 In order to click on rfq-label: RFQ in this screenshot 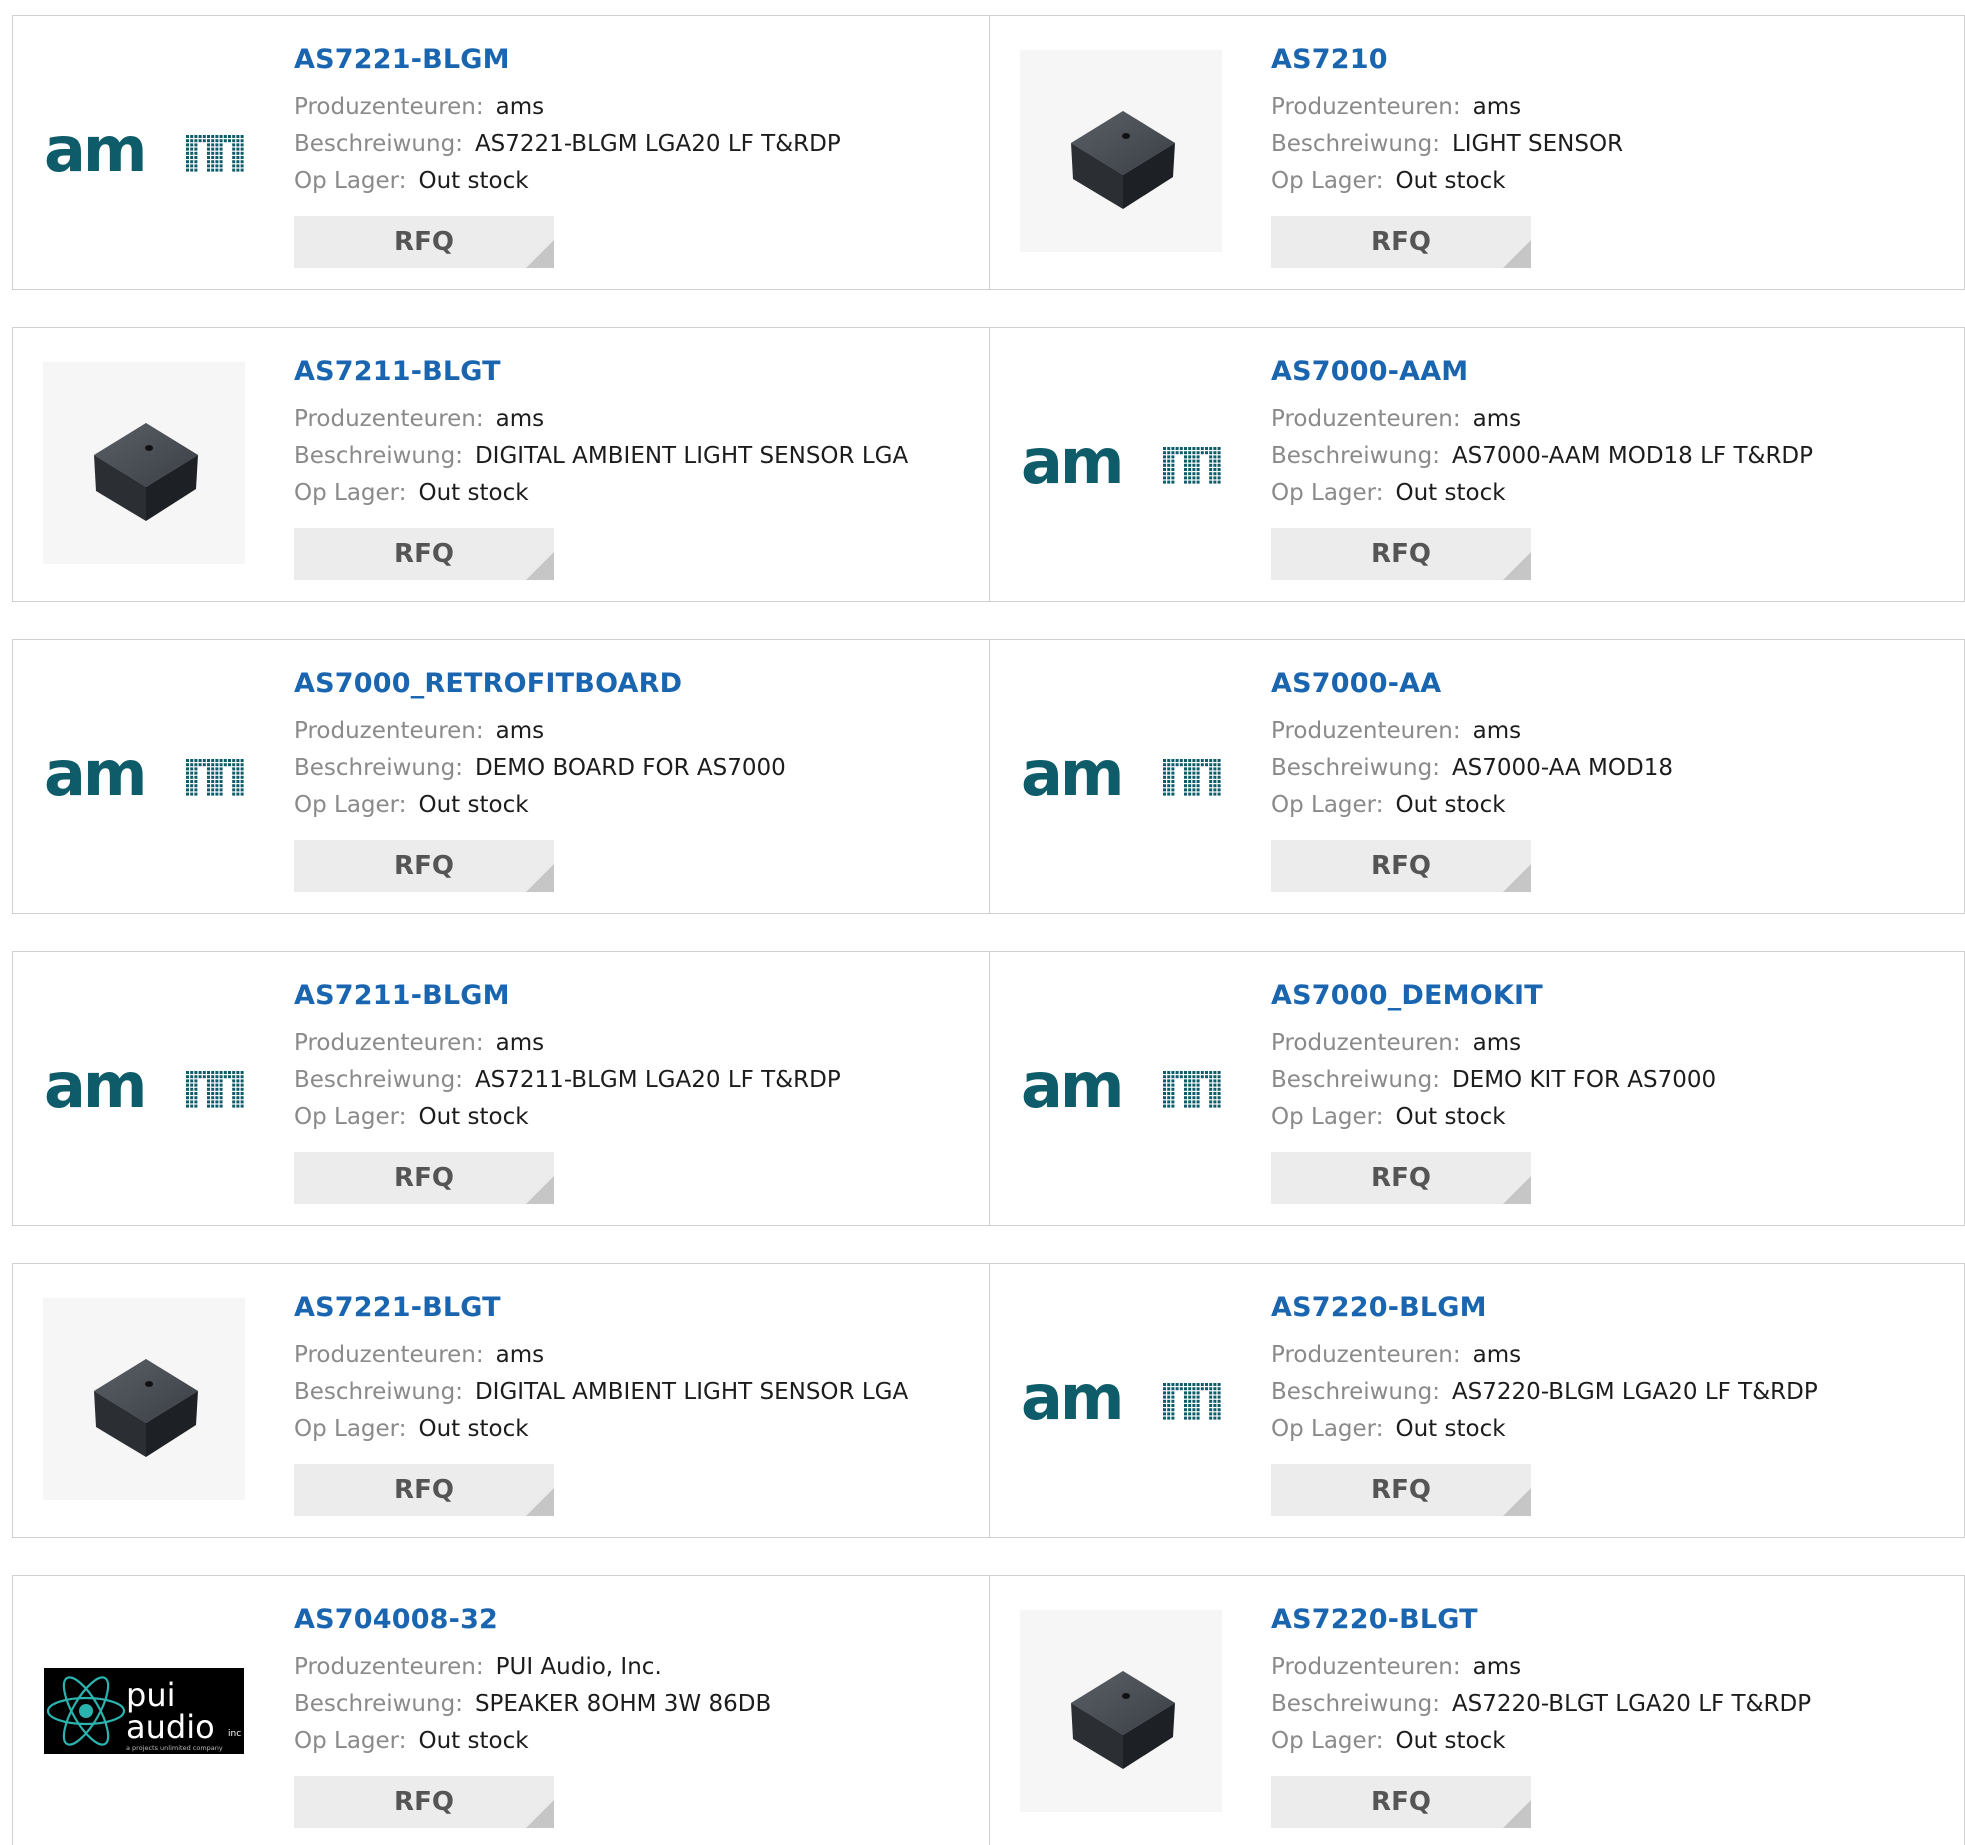, I will do `click(1401, 866)`.